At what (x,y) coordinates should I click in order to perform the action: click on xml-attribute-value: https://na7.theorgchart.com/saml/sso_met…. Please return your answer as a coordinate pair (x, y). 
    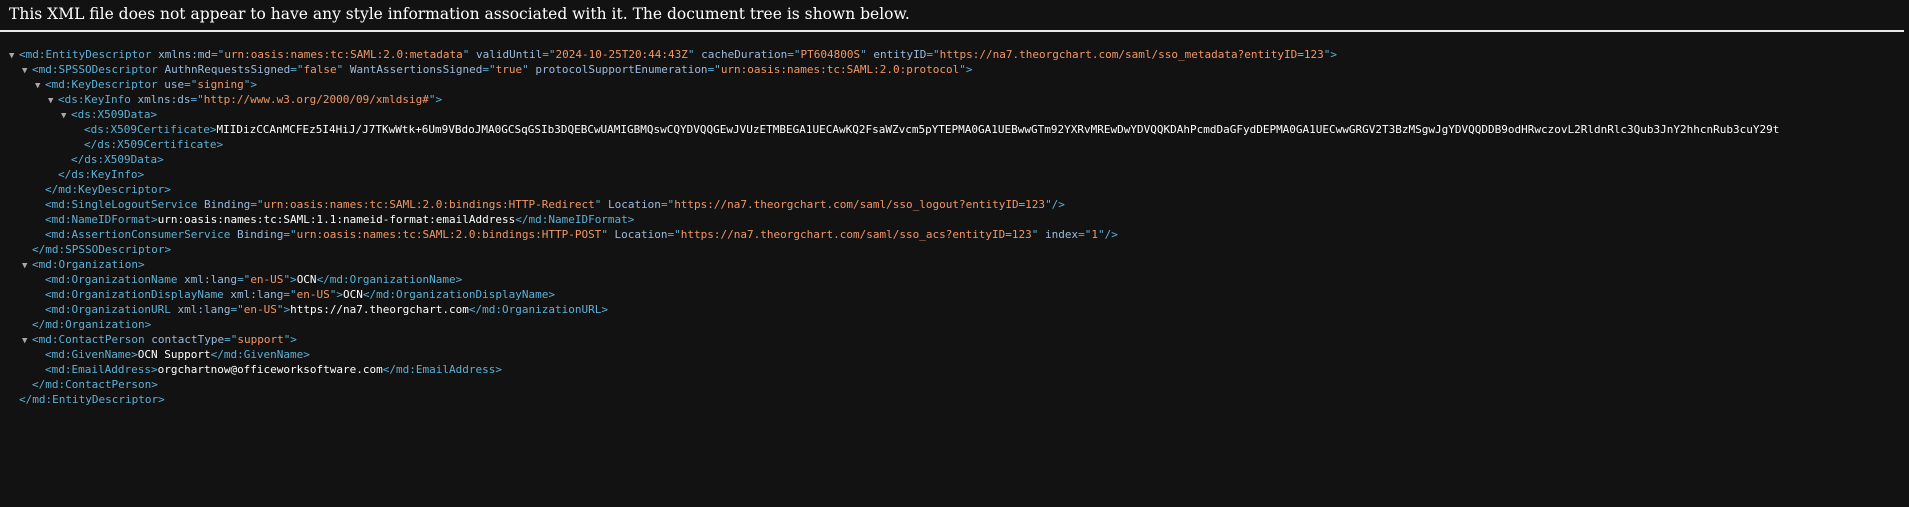
    Looking at the image, I should click on (1131, 54).